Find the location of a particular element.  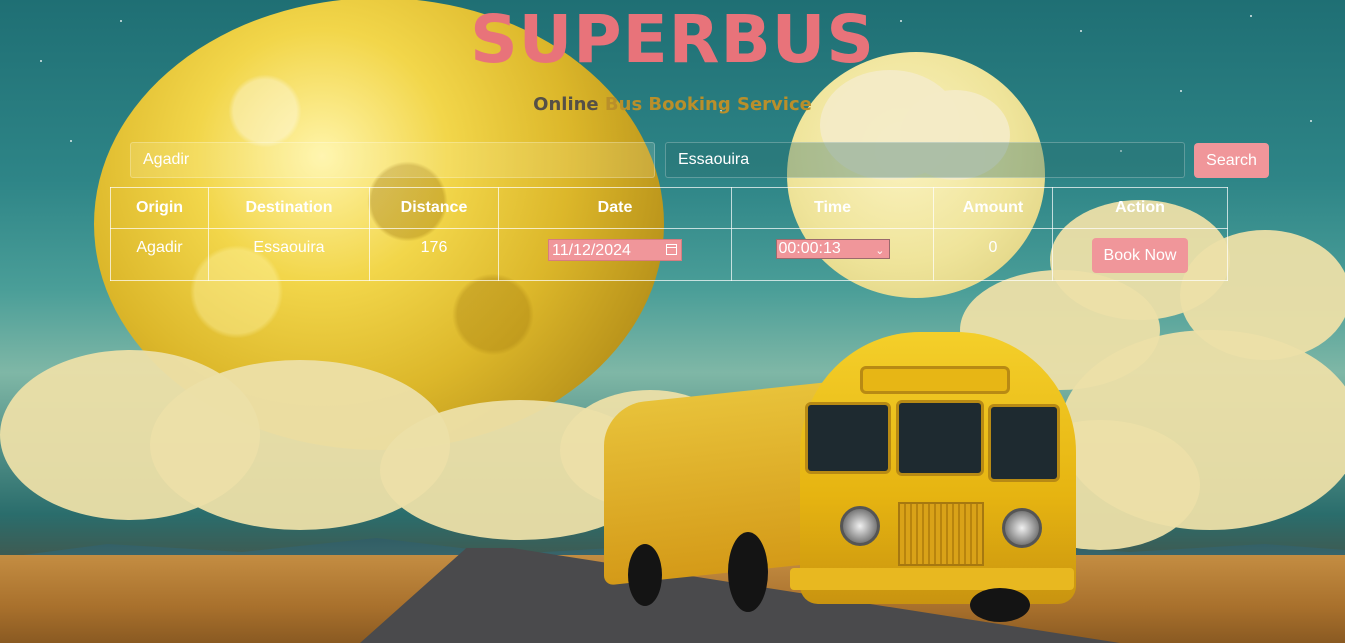

date-value: 11/12/2024 is located at coordinates (591, 250).